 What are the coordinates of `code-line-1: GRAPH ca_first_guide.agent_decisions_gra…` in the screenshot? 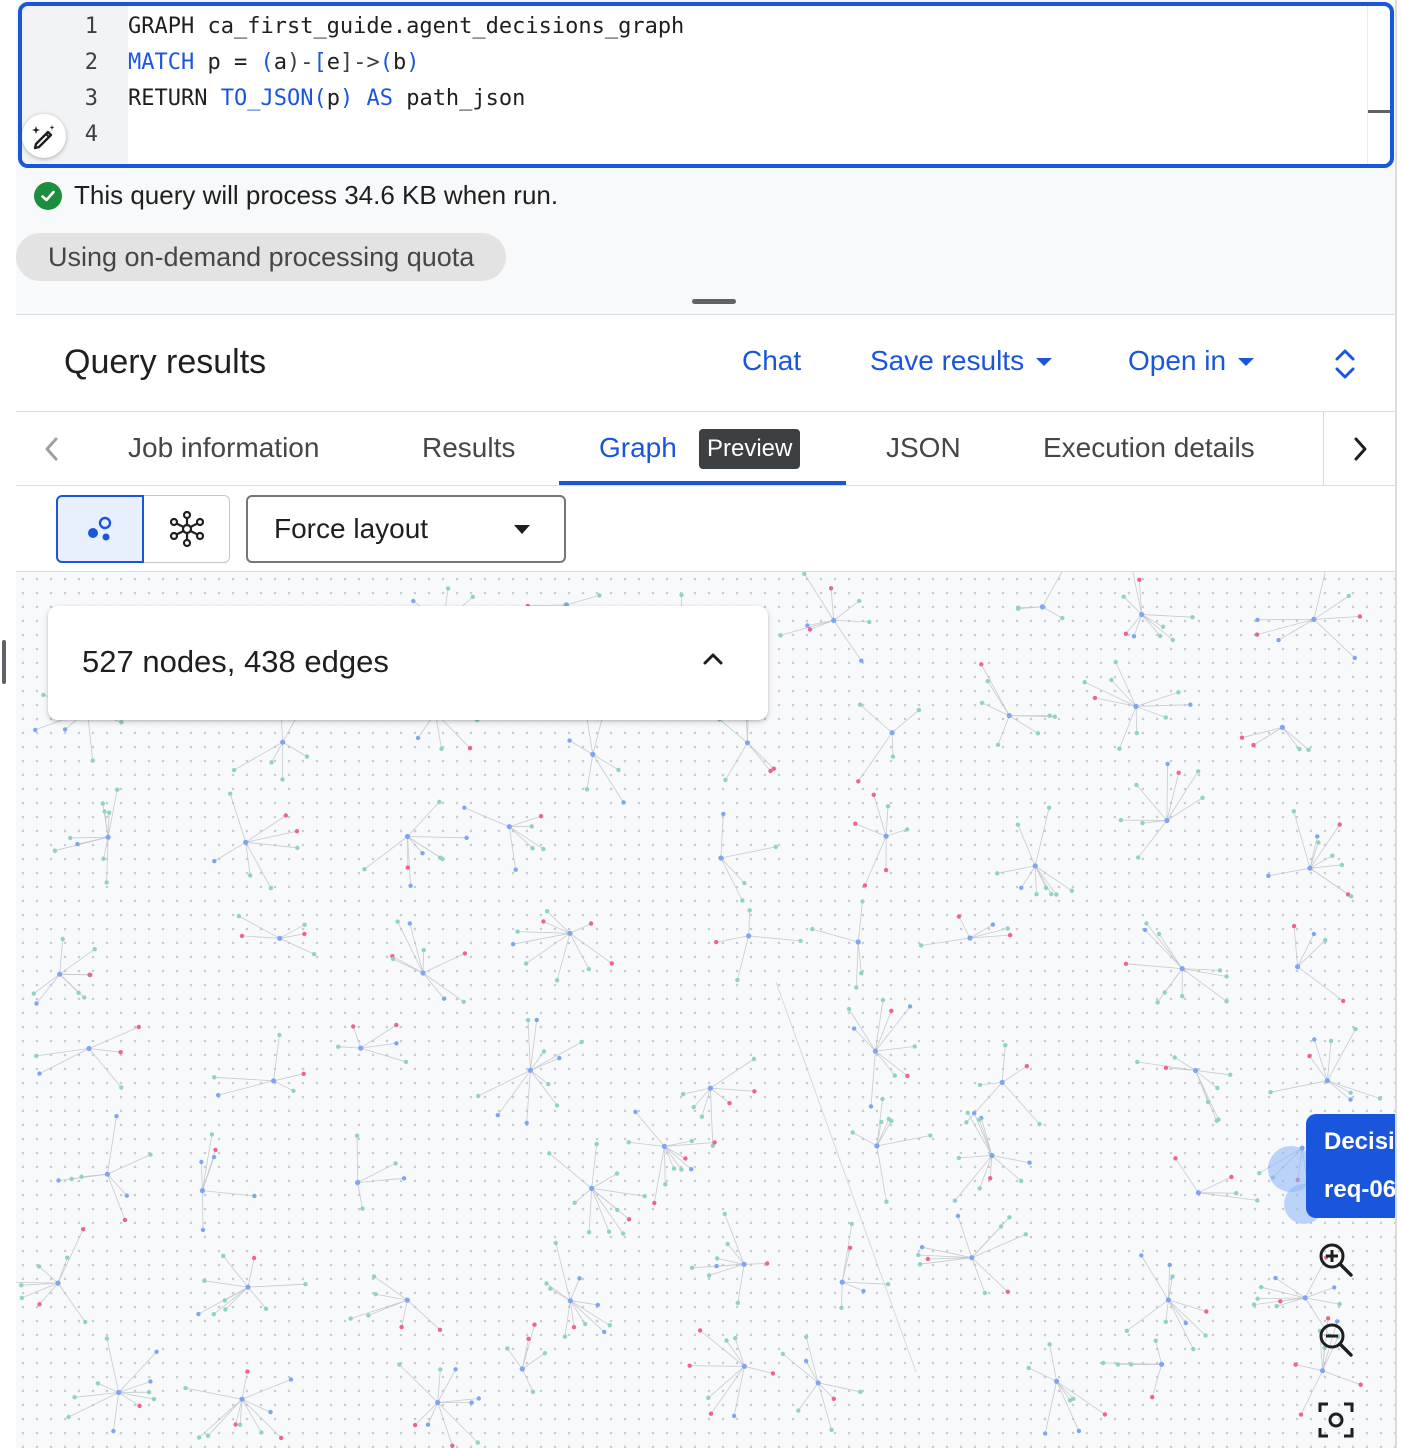 It's located at (406, 26).